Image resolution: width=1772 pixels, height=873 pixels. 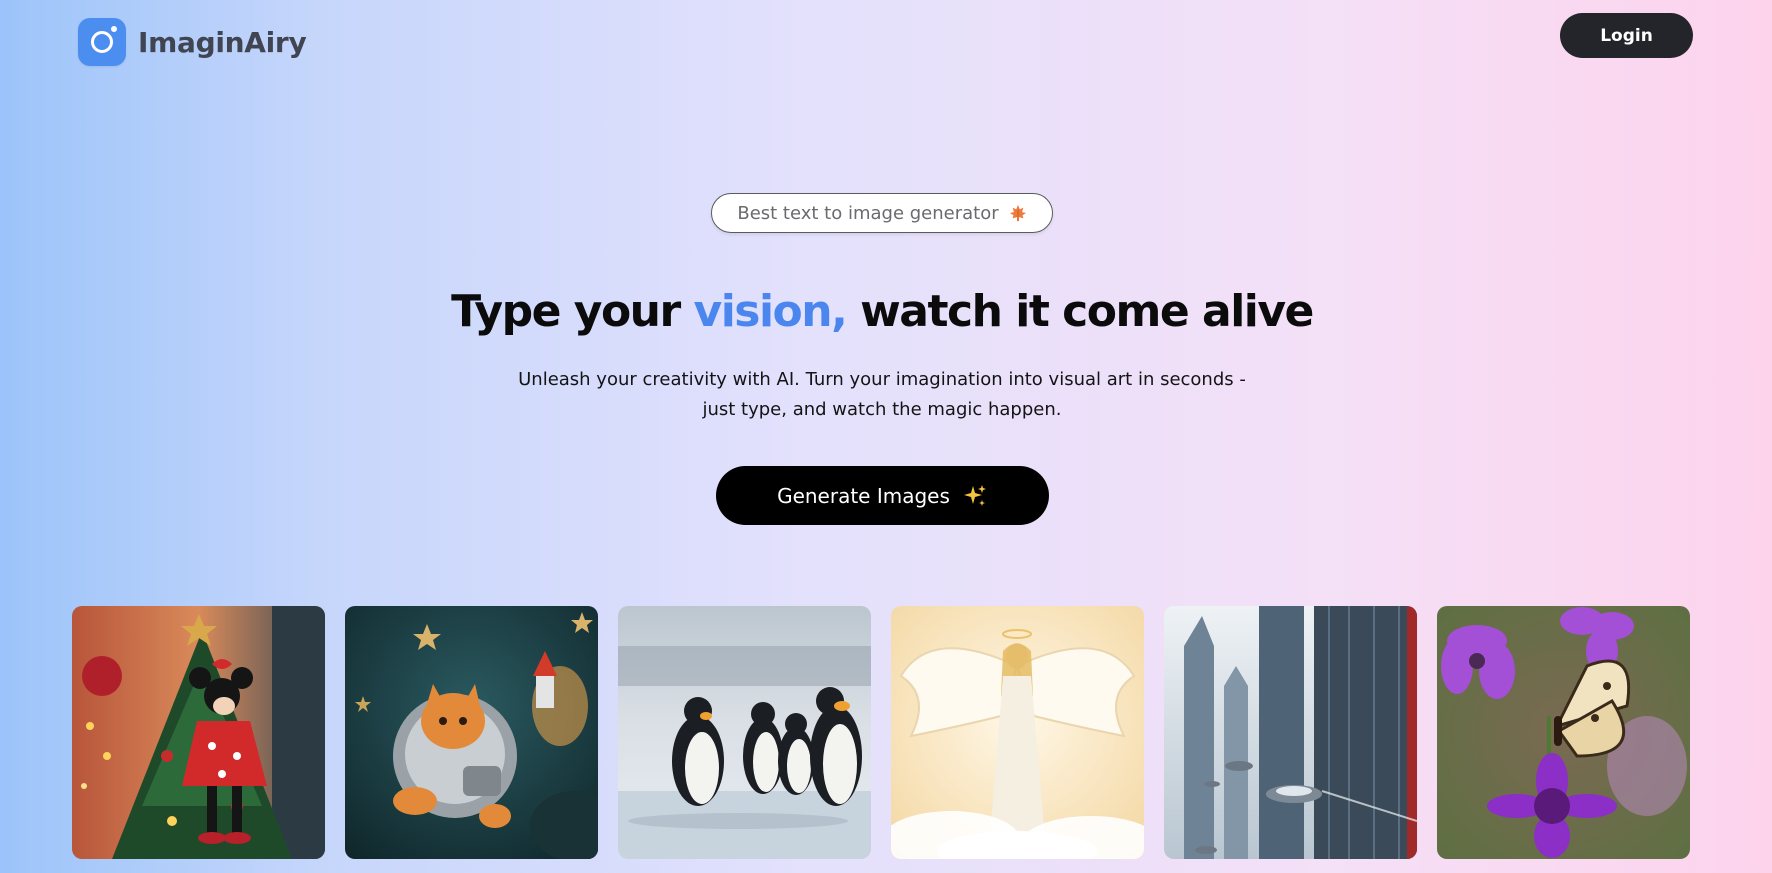 I want to click on generate-images-button: Generate Images, so click(x=882, y=495).